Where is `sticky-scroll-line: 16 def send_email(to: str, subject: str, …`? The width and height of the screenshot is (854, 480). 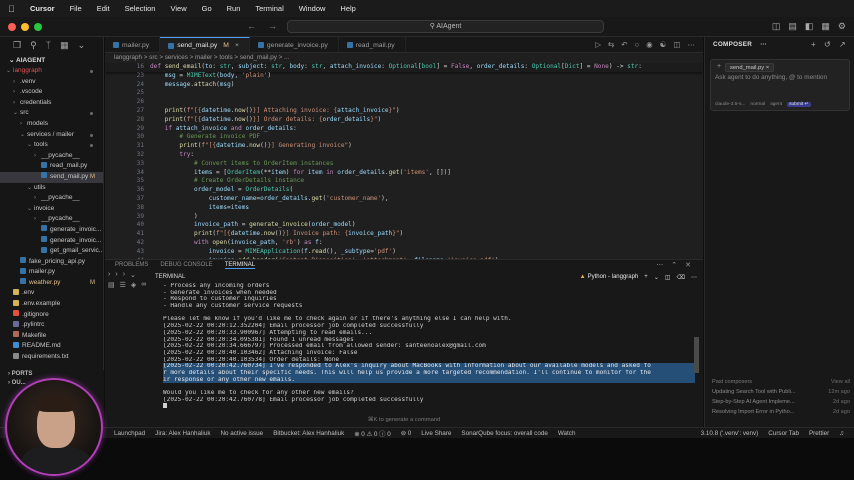
sticky-scroll-line: 16 def send_email(to: str, subject: str, … is located at coordinates (404, 67).